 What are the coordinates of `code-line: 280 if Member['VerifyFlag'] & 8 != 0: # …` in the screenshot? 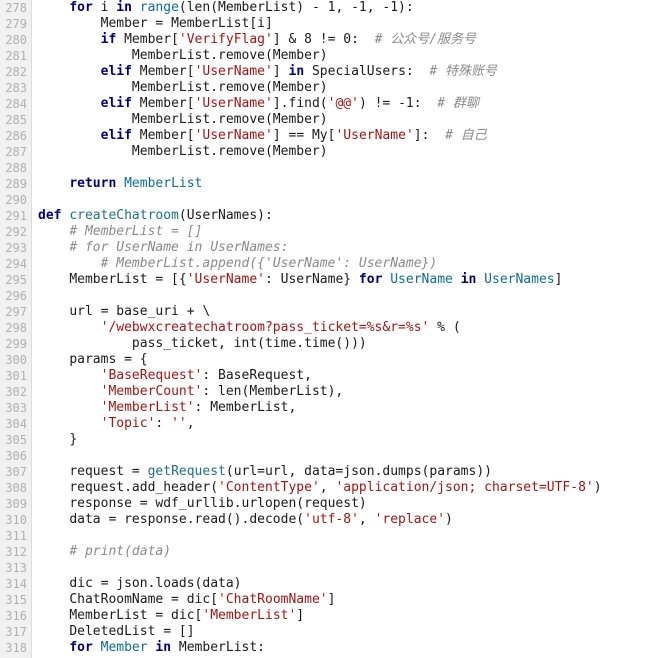 It's located at (328, 40).